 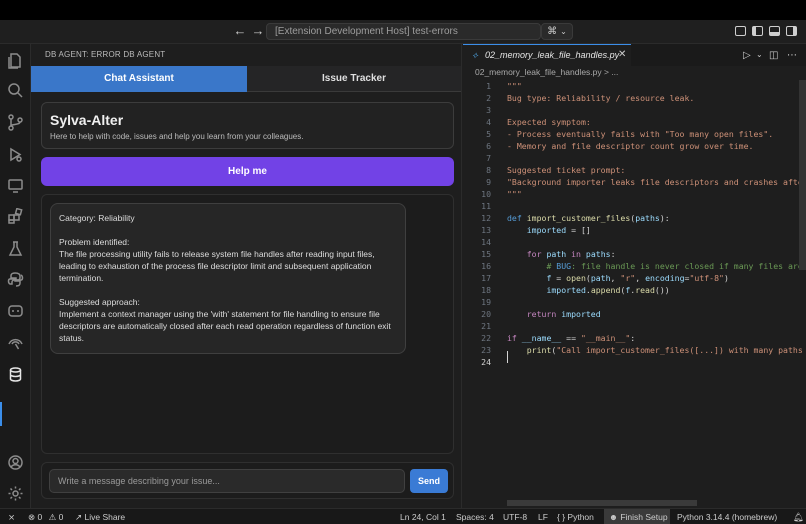 I want to click on error-count: 0, so click(x=40, y=517).